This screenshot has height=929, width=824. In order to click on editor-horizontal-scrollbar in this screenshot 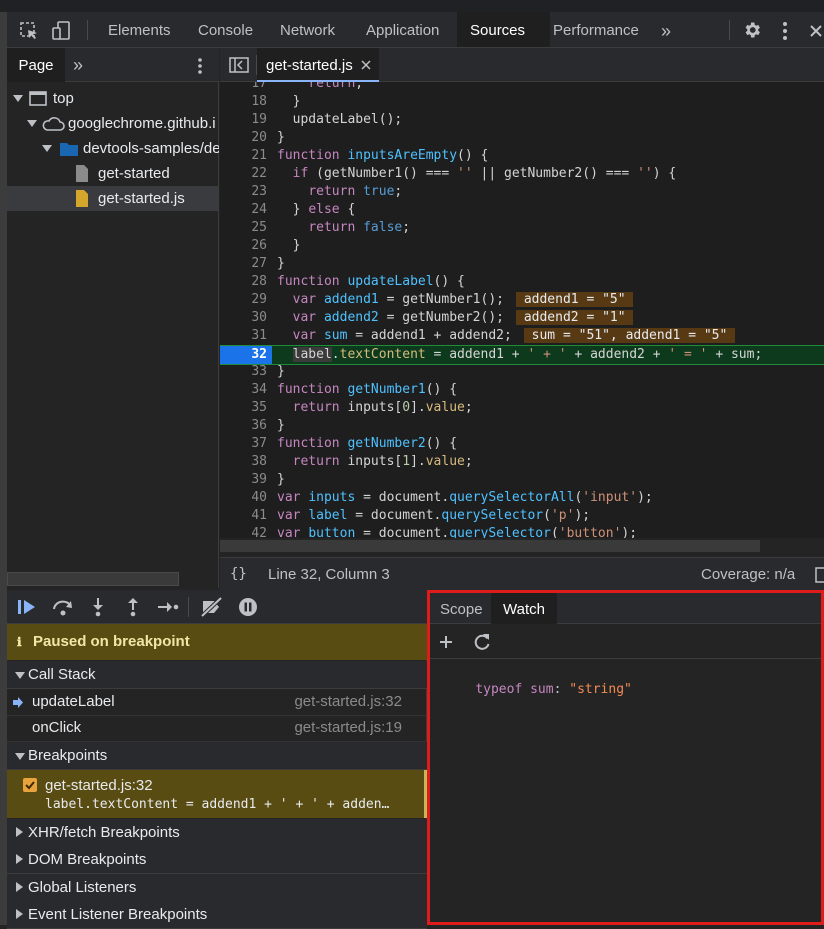, I will do `click(522, 546)`.